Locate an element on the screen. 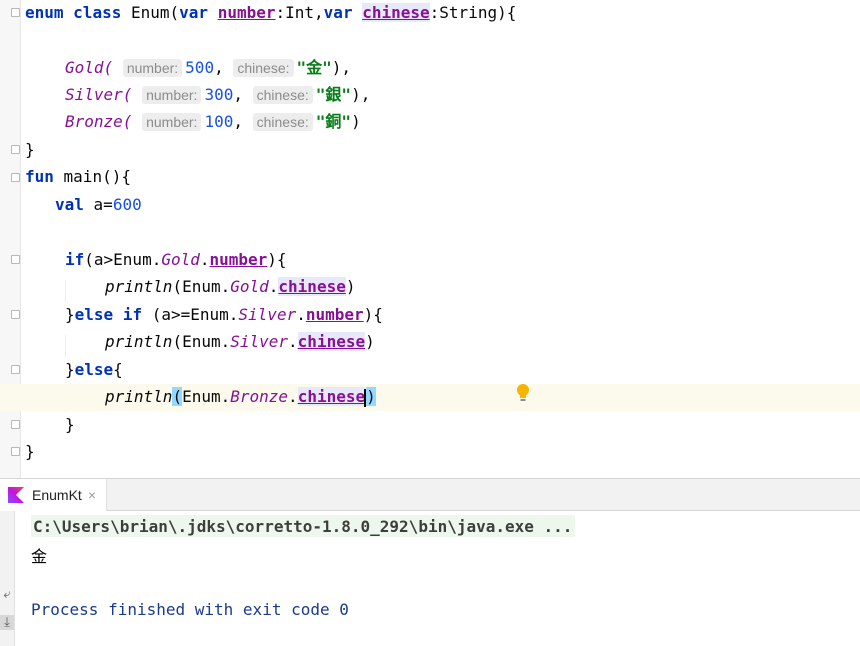 The height and width of the screenshot is (646, 860). code-text: { is located at coordinates (118, 369).